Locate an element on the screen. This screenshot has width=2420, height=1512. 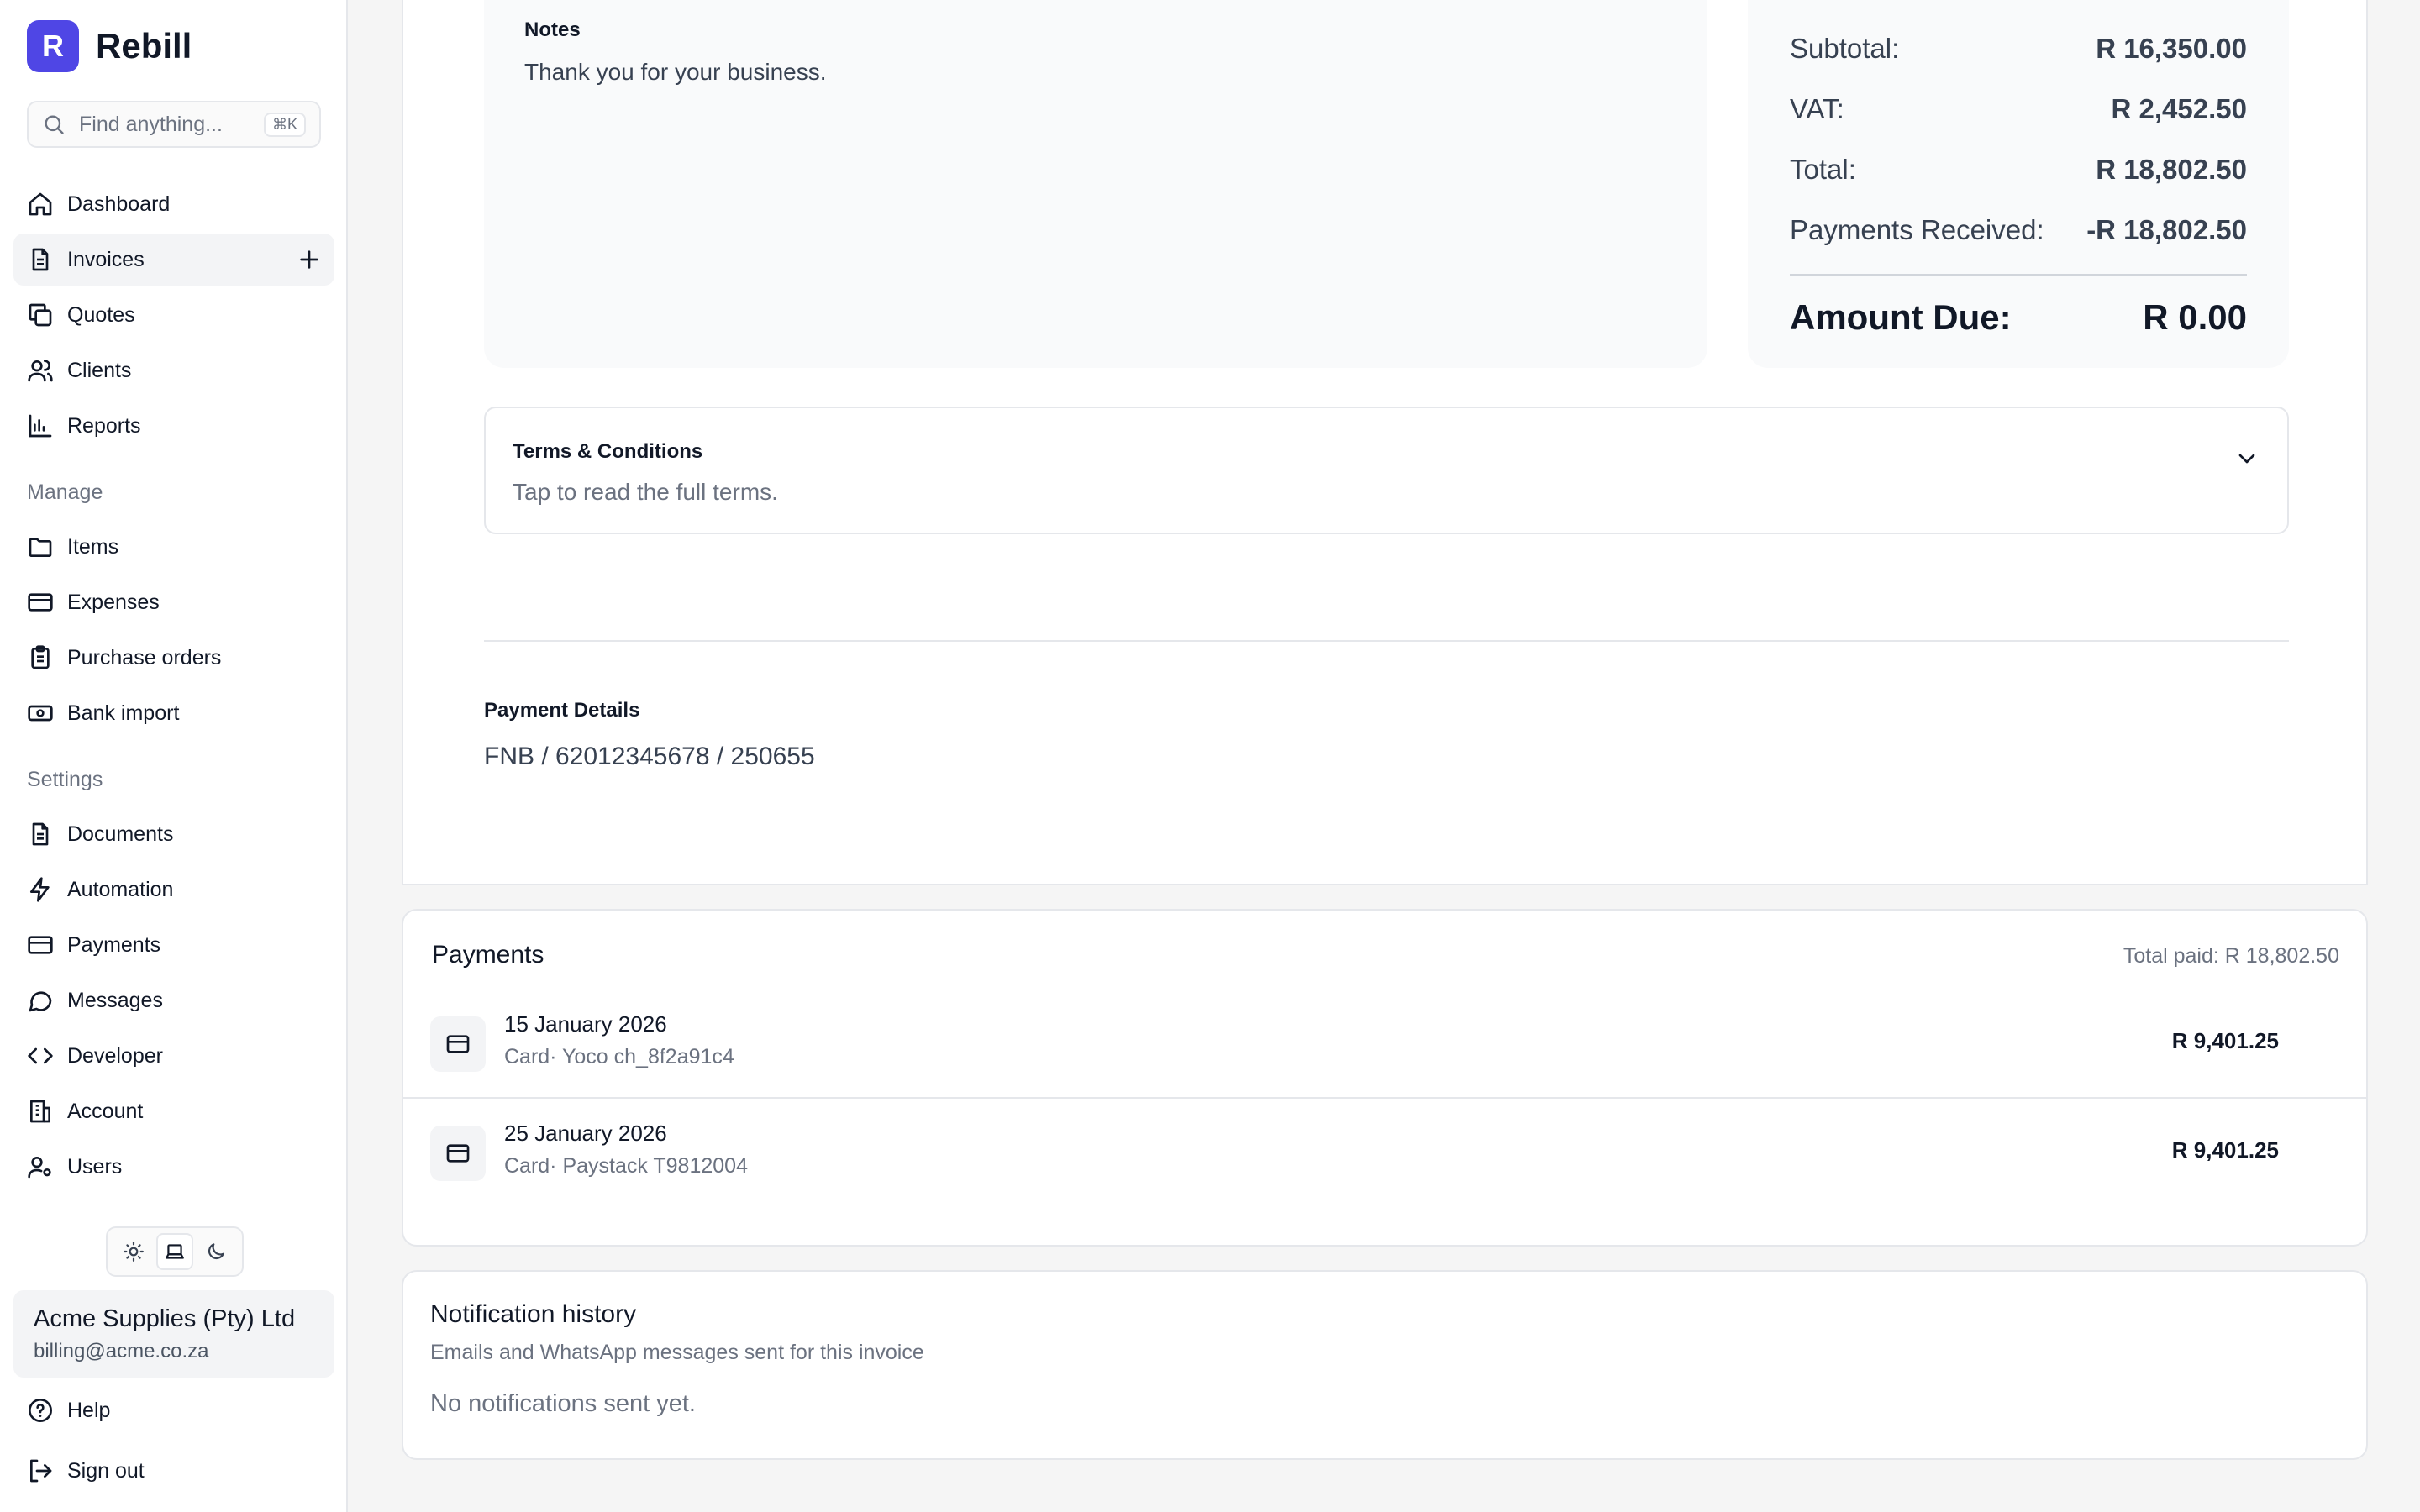
notification-empty-state: No notifications sent yet. is located at coordinates (563, 1403).